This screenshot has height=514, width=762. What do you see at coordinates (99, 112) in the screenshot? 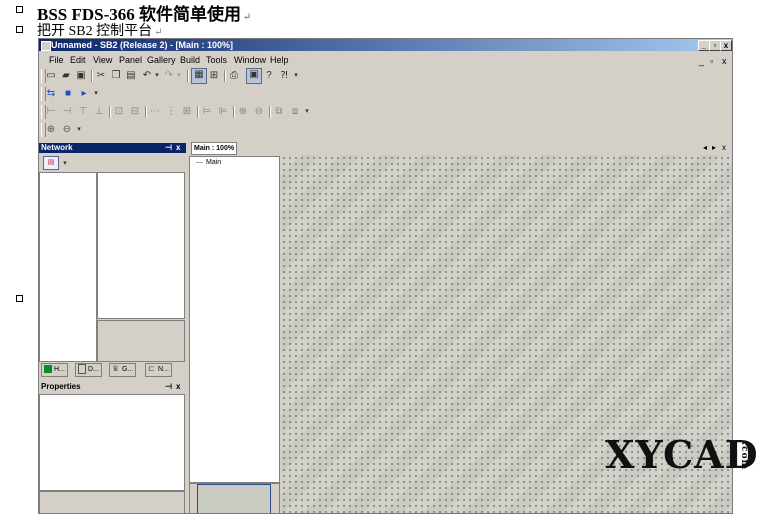
I see `align-bottom-icon: ⊥` at bounding box center [99, 112].